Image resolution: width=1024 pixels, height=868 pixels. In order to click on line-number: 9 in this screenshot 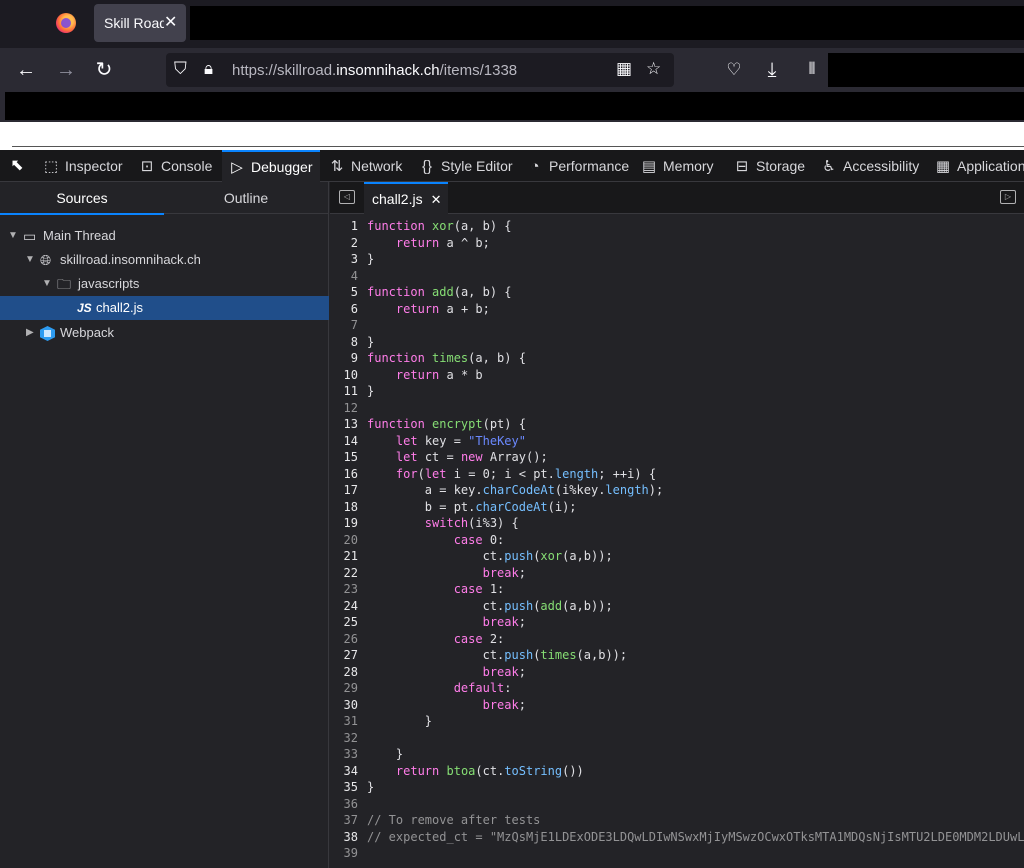, I will do `click(344, 358)`.